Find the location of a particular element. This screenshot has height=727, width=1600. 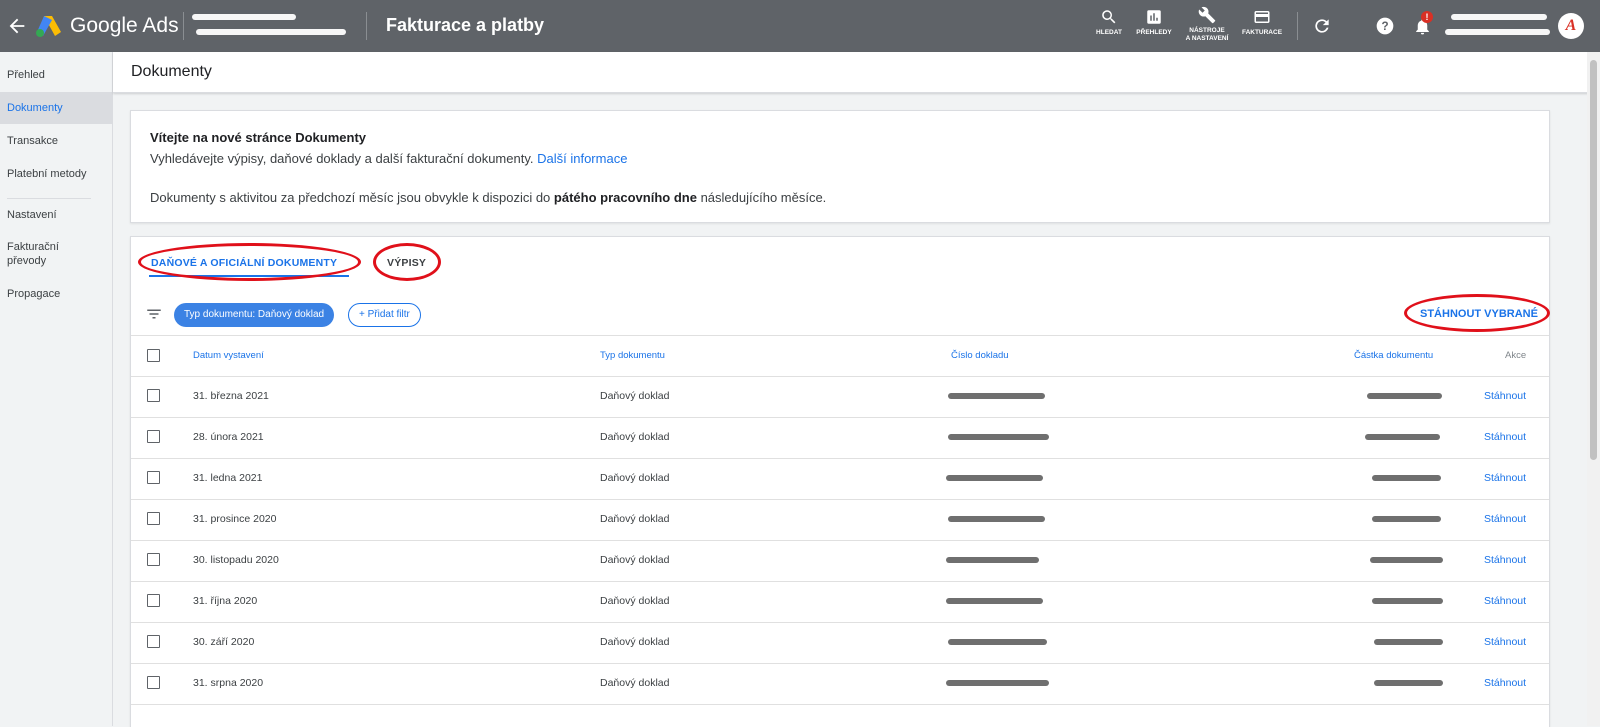

column-actions: Akce is located at coordinates (1516, 355).